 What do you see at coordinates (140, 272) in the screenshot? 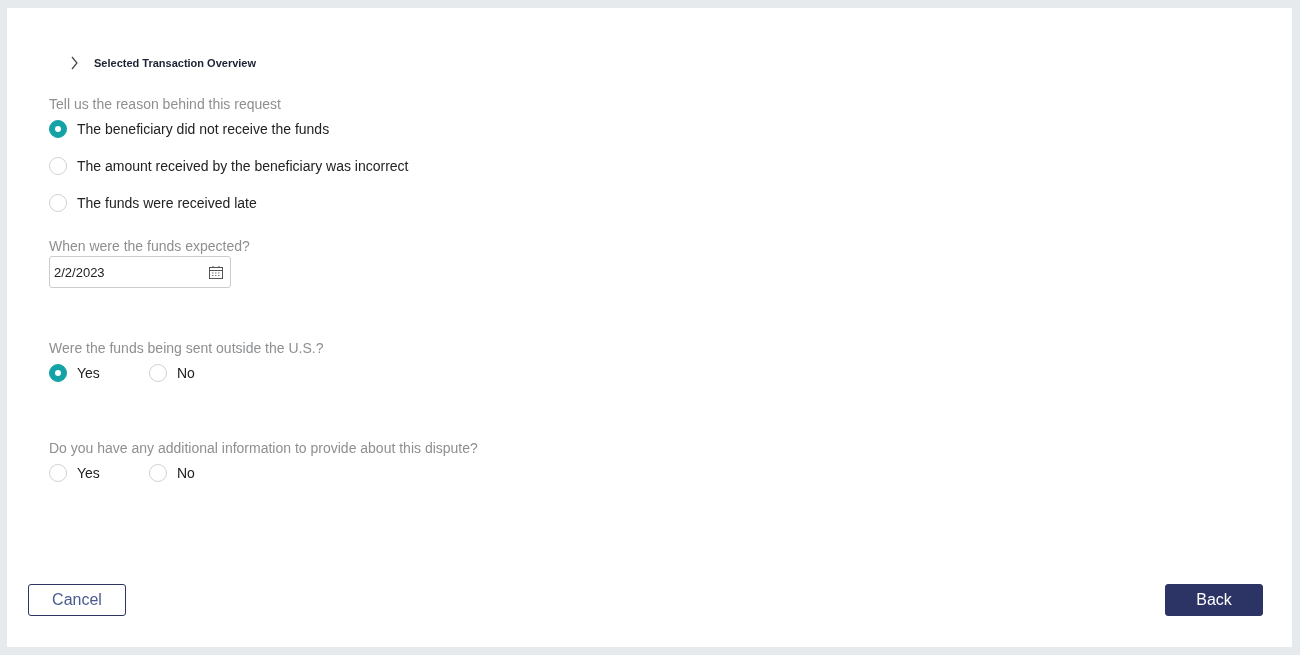
I see `date-field: 2/2/2023` at bounding box center [140, 272].